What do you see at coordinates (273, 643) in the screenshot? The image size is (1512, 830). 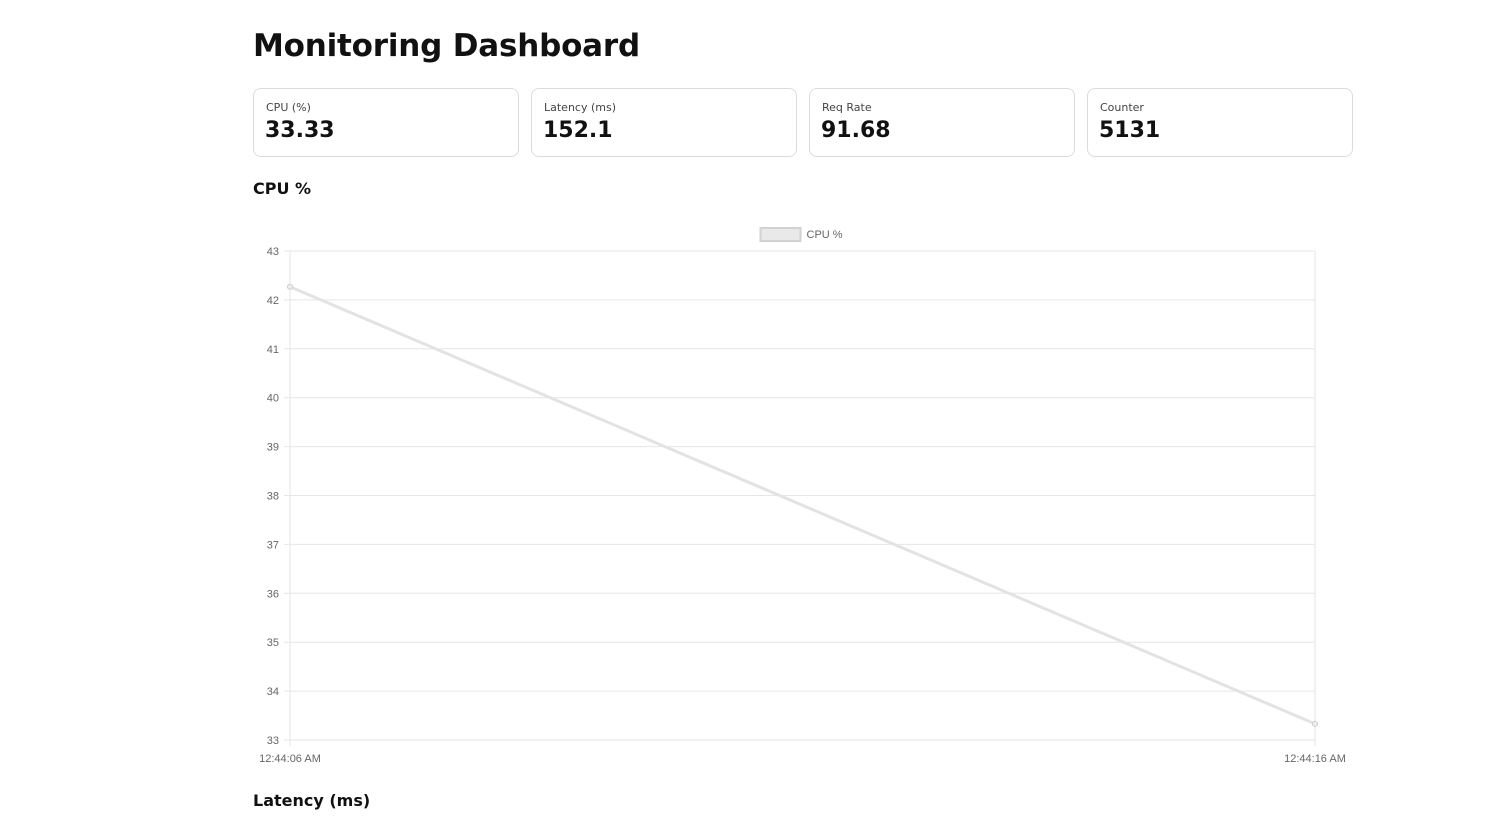 I see `y-tick-label: 35` at bounding box center [273, 643].